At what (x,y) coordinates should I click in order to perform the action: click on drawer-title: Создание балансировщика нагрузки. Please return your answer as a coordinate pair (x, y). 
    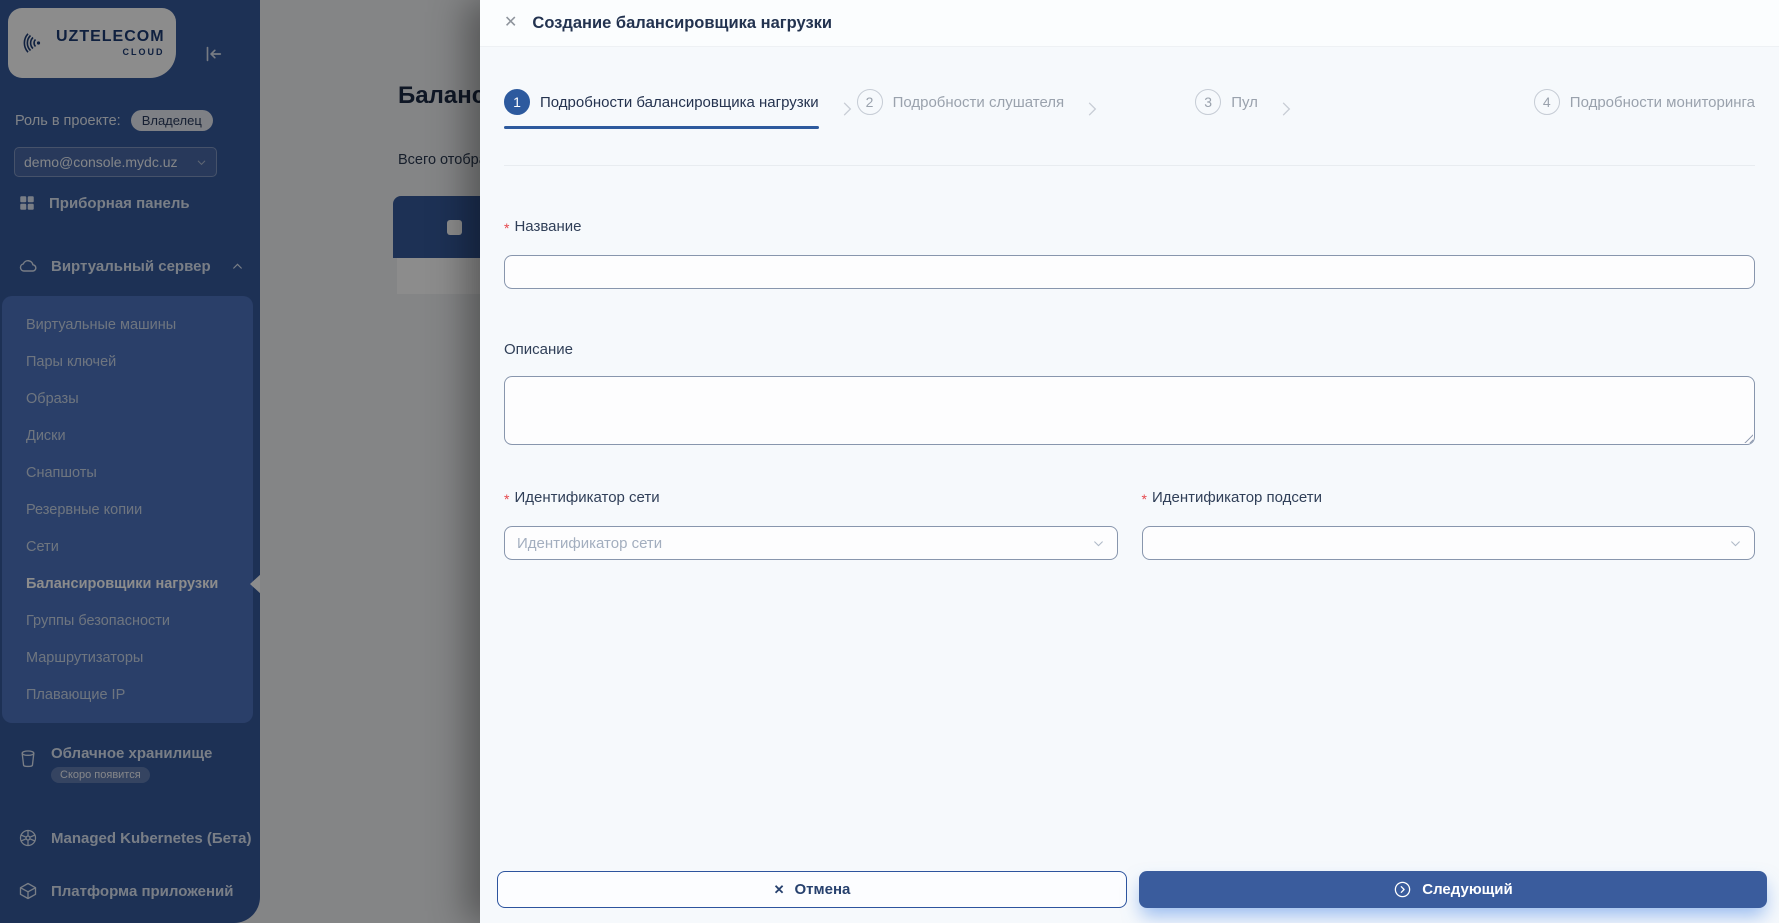
    Looking at the image, I should click on (682, 22).